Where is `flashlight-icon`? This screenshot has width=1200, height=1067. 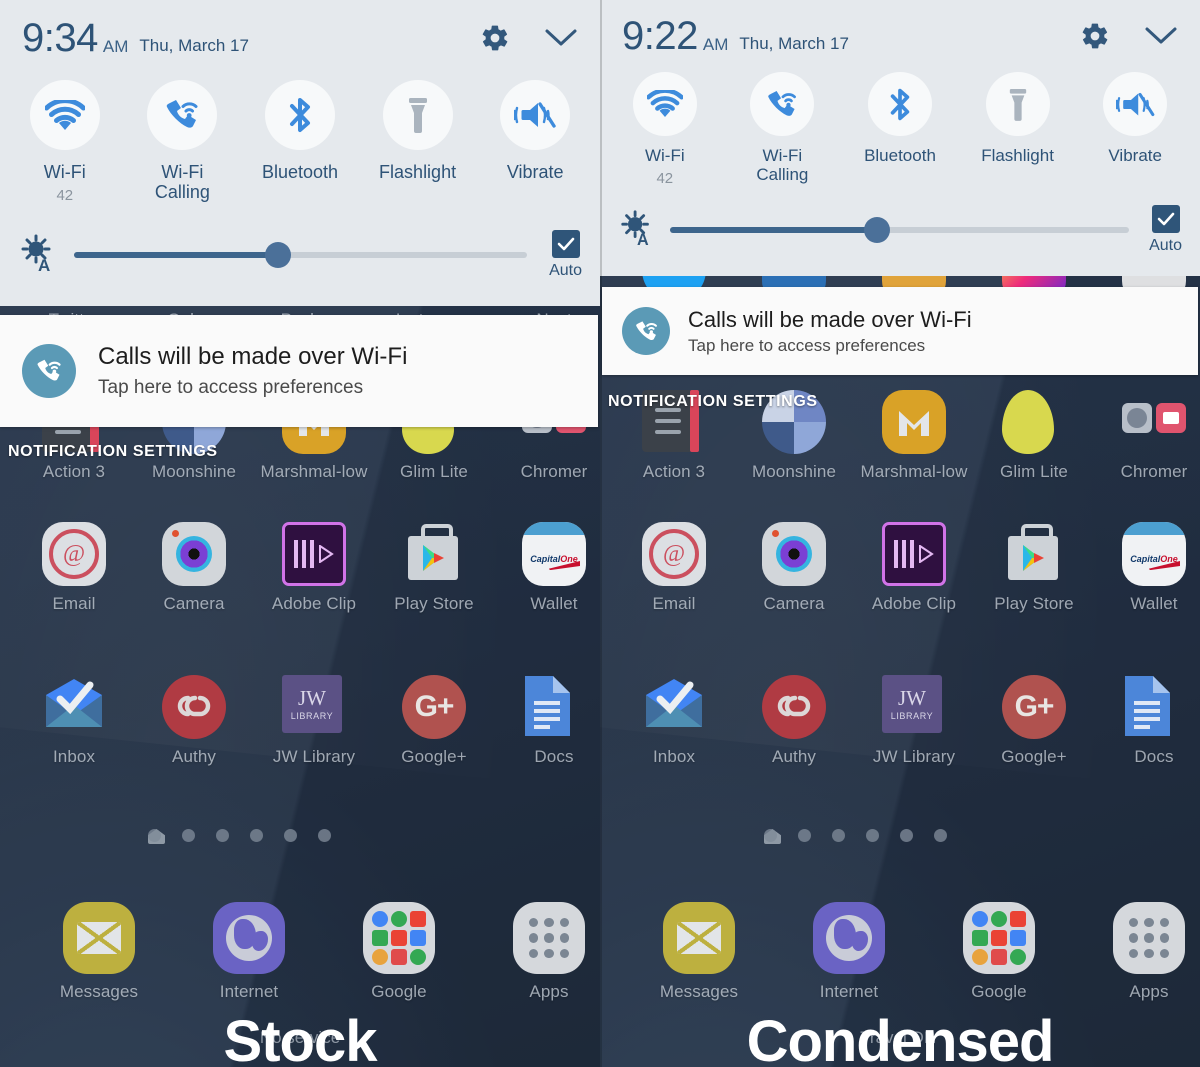
flashlight-icon is located at coordinates (417, 115).